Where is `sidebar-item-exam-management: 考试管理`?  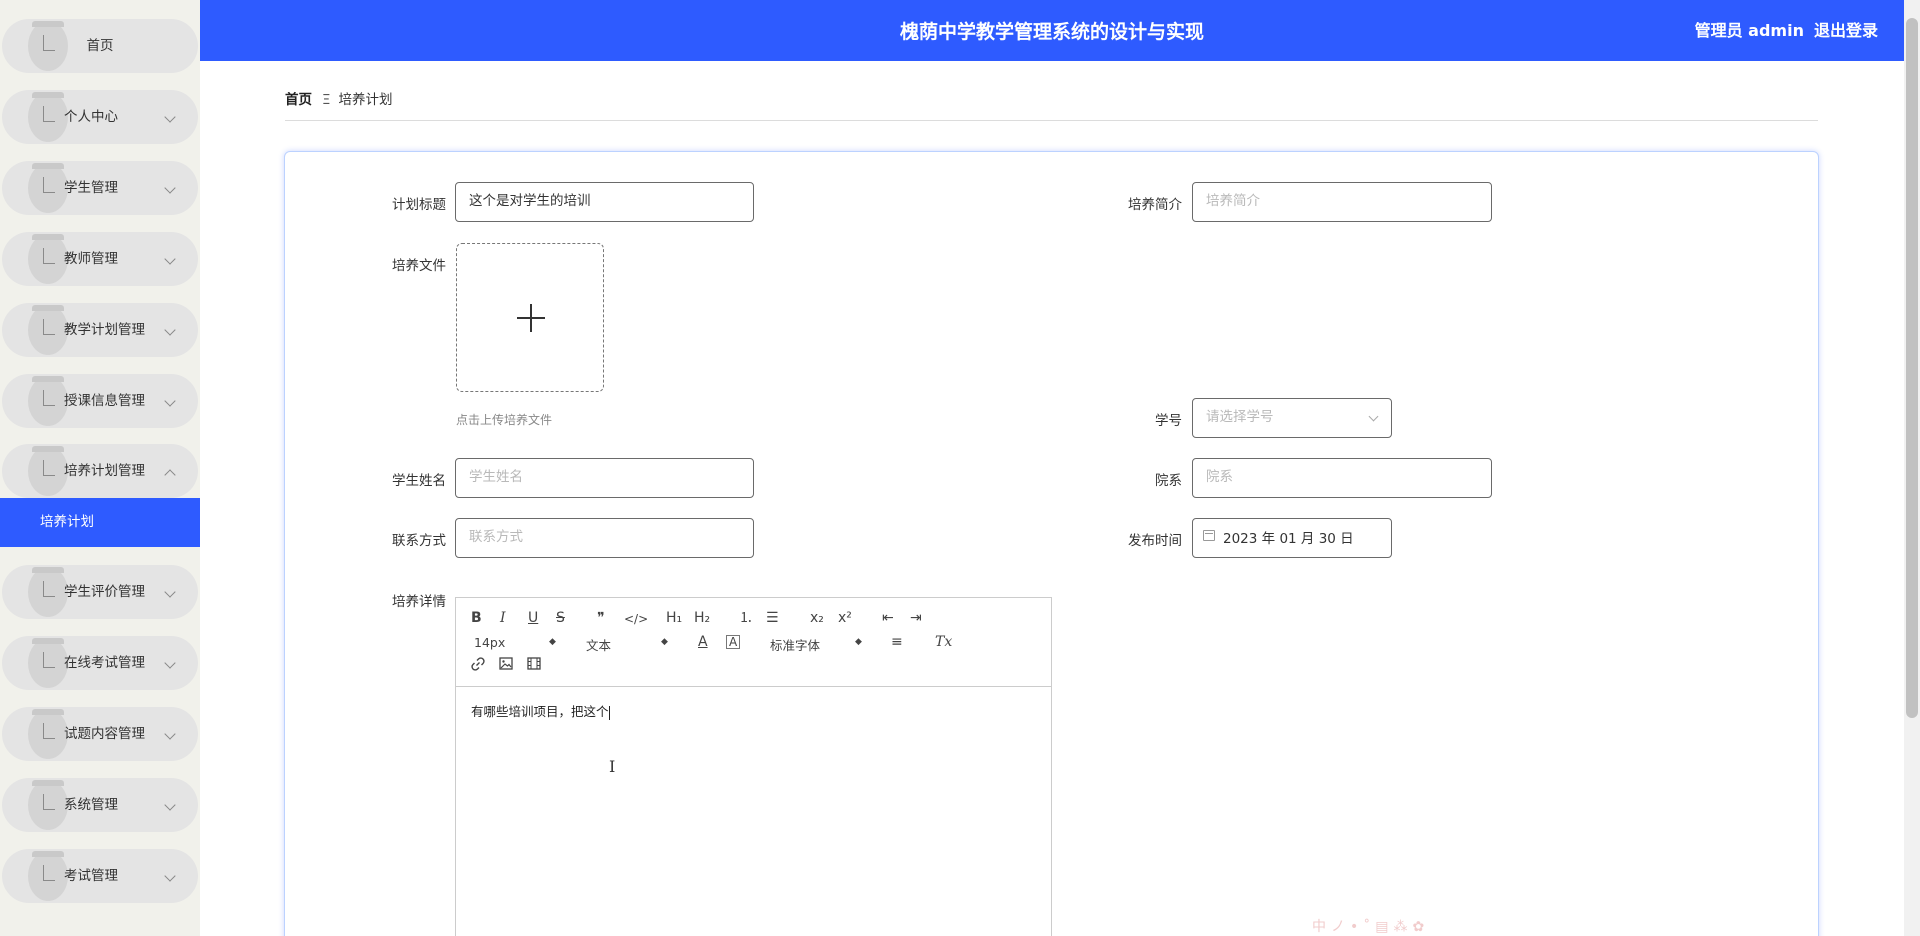 sidebar-item-exam-management: 考试管理 is located at coordinates (100, 876).